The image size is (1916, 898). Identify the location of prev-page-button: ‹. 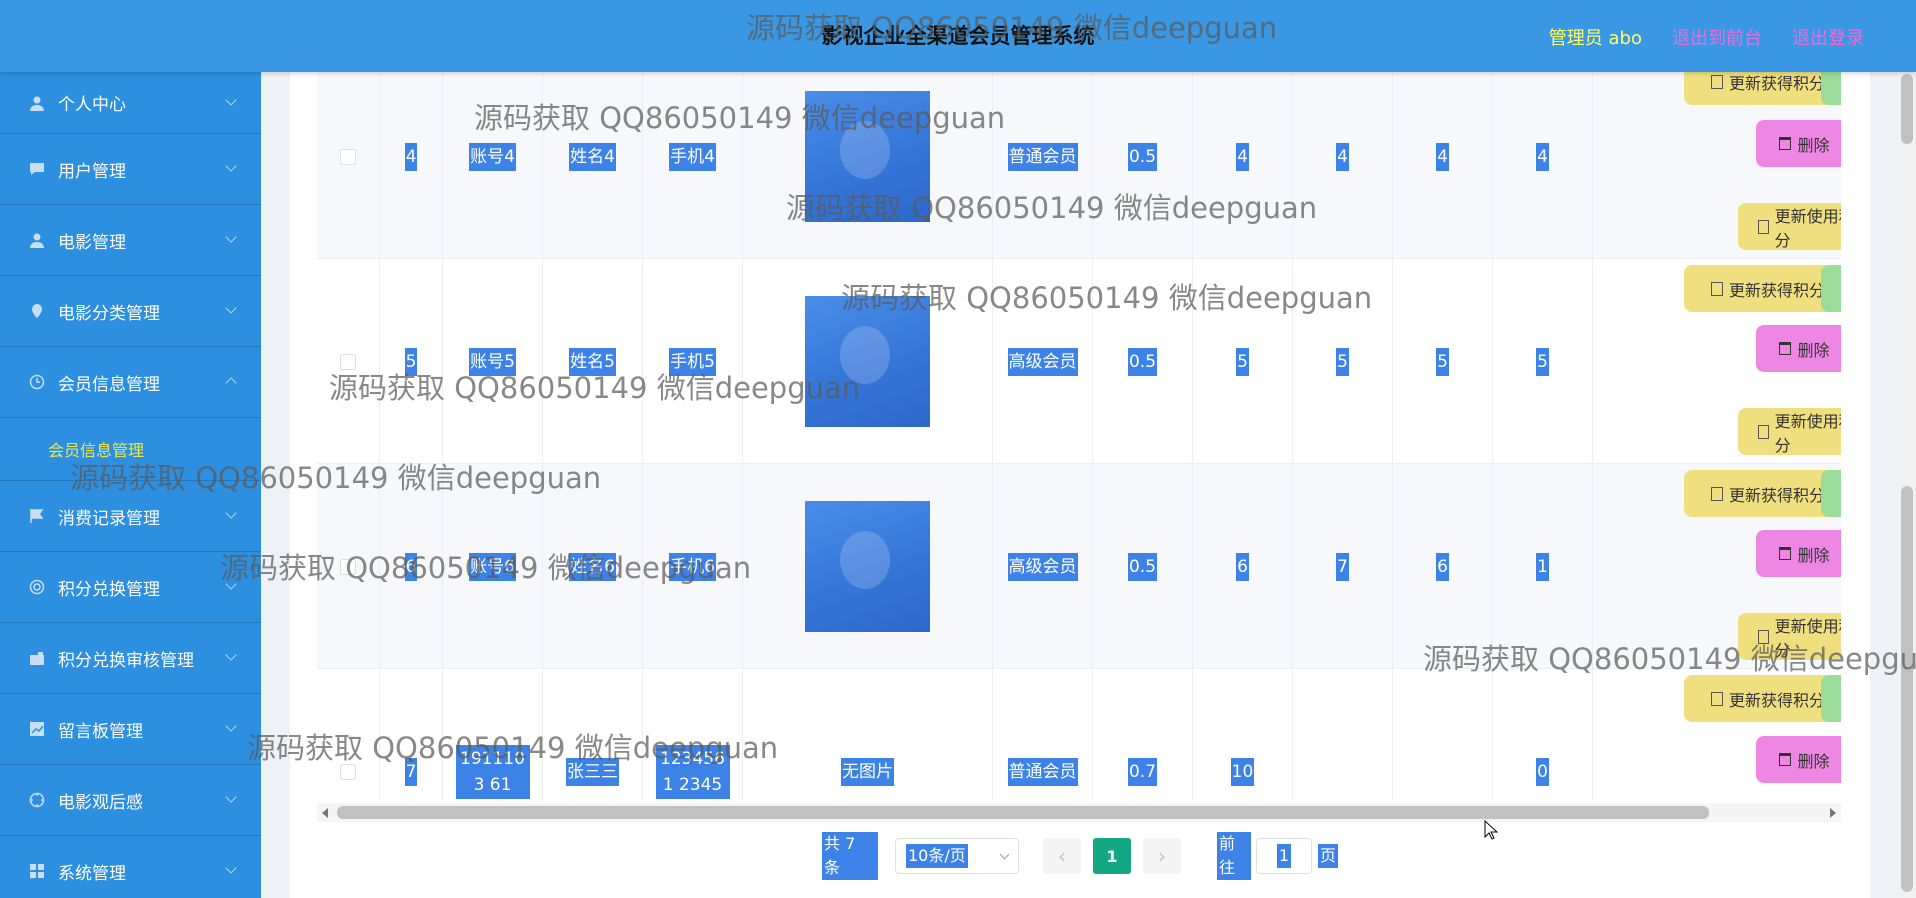
(1062, 856).